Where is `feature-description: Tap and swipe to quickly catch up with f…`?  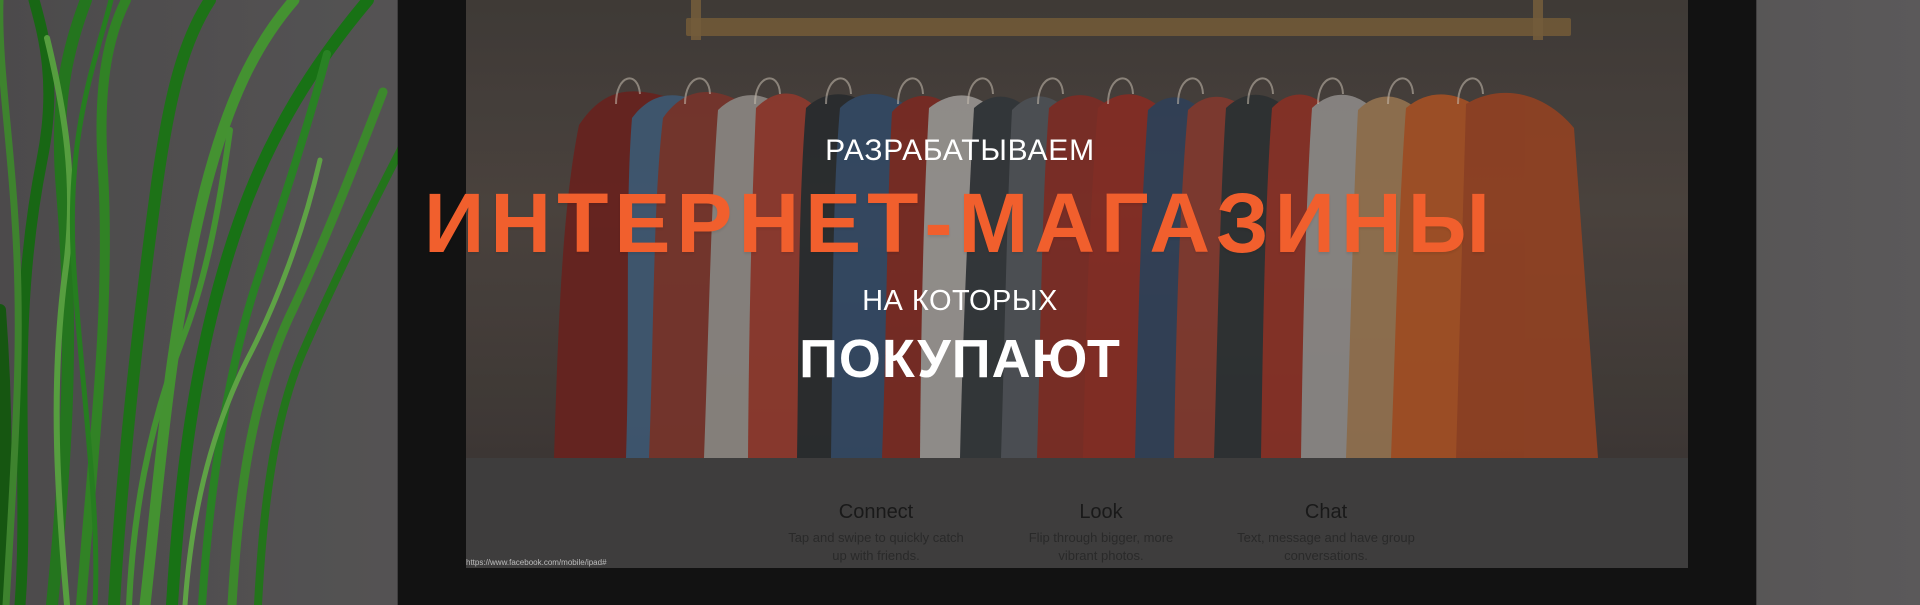 feature-description: Tap and swipe to quickly catch up with f… is located at coordinates (876, 546).